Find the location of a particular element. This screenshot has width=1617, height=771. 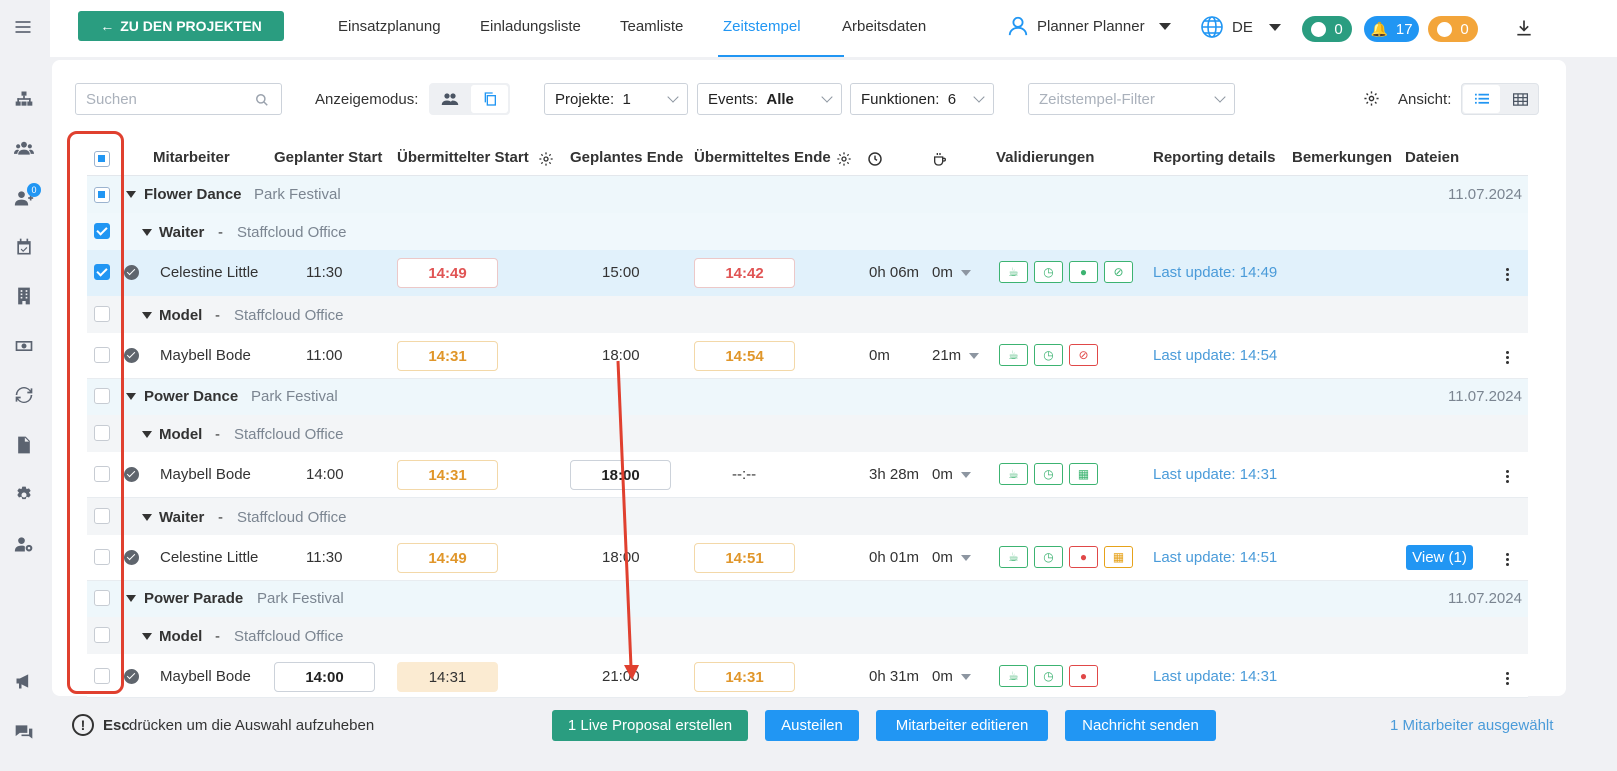

search-input: Suchen is located at coordinates (178, 99).